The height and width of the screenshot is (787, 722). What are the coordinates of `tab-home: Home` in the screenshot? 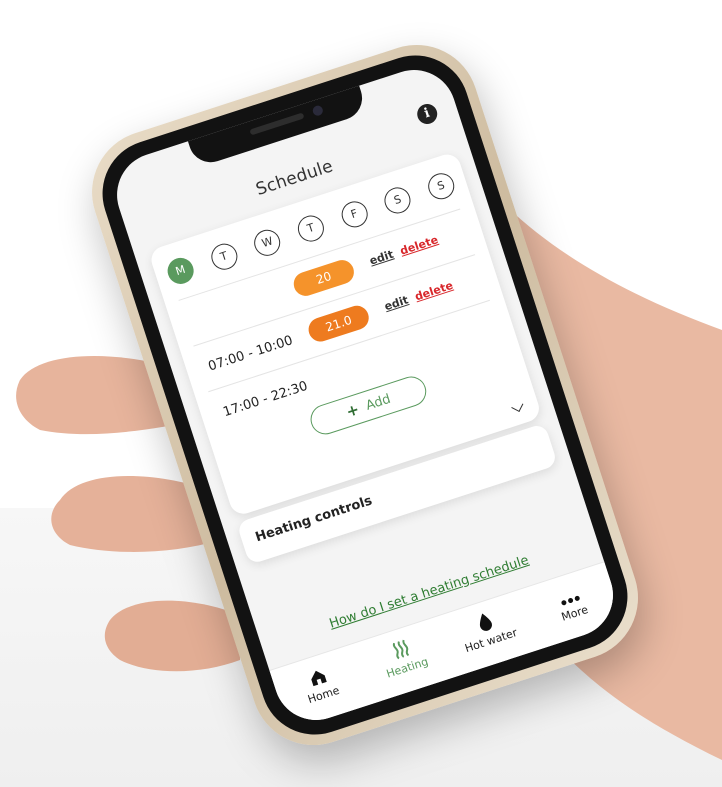 It's located at (320, 684).